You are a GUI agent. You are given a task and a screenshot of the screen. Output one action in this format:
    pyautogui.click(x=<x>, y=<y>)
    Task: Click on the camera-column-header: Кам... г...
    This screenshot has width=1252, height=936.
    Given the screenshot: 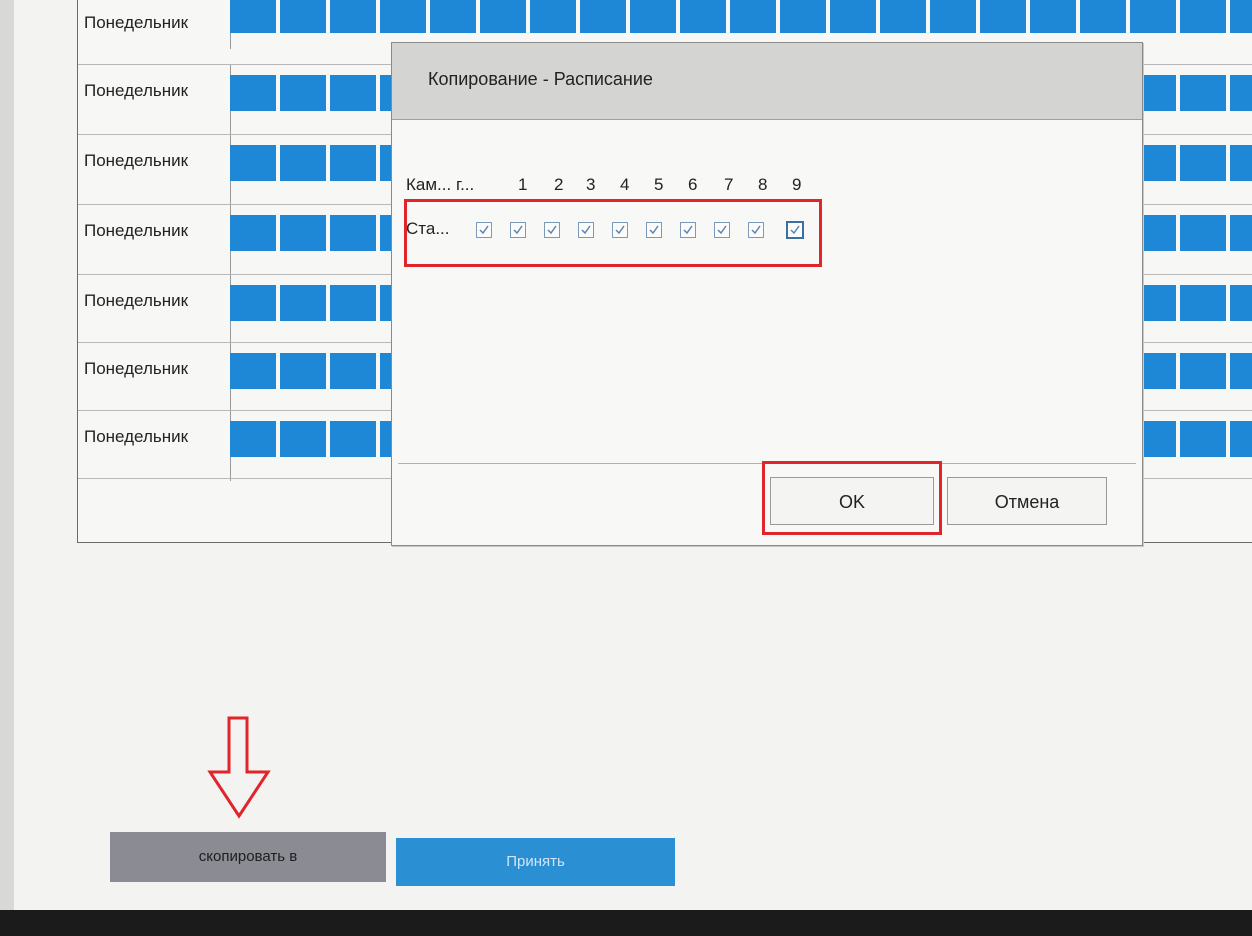 What is the action you would take?
    pyautogui.click(x=440, y=184)
    